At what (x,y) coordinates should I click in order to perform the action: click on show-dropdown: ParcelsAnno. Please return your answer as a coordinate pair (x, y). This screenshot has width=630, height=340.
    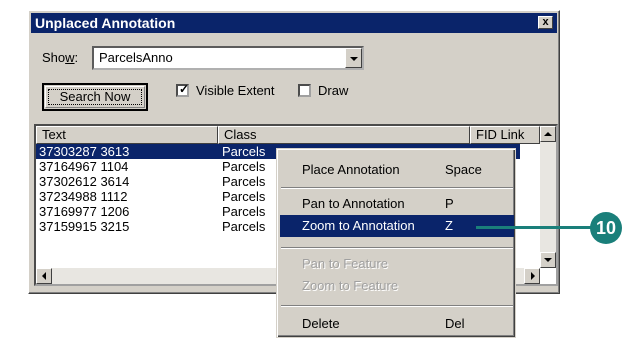
    Looking at the image, I should click on (228, 58).